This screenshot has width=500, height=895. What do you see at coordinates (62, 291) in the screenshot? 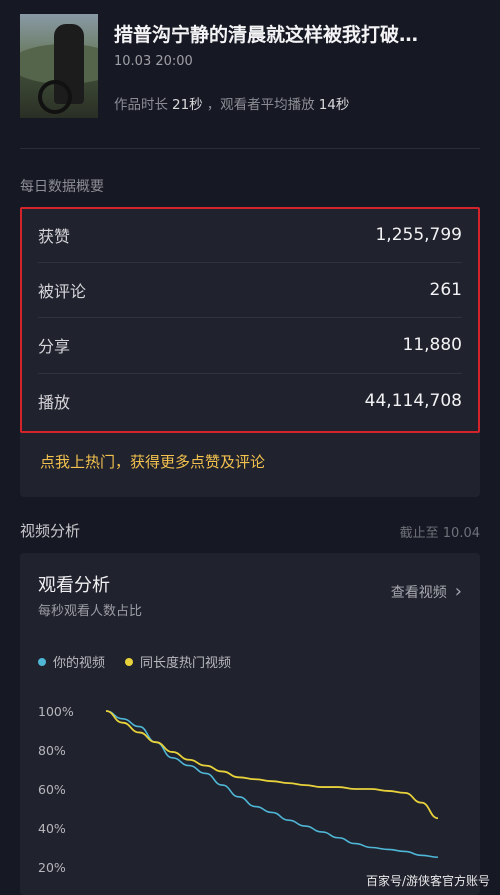
I see `stat-label: 被评论` at bounding box center [62, 291].